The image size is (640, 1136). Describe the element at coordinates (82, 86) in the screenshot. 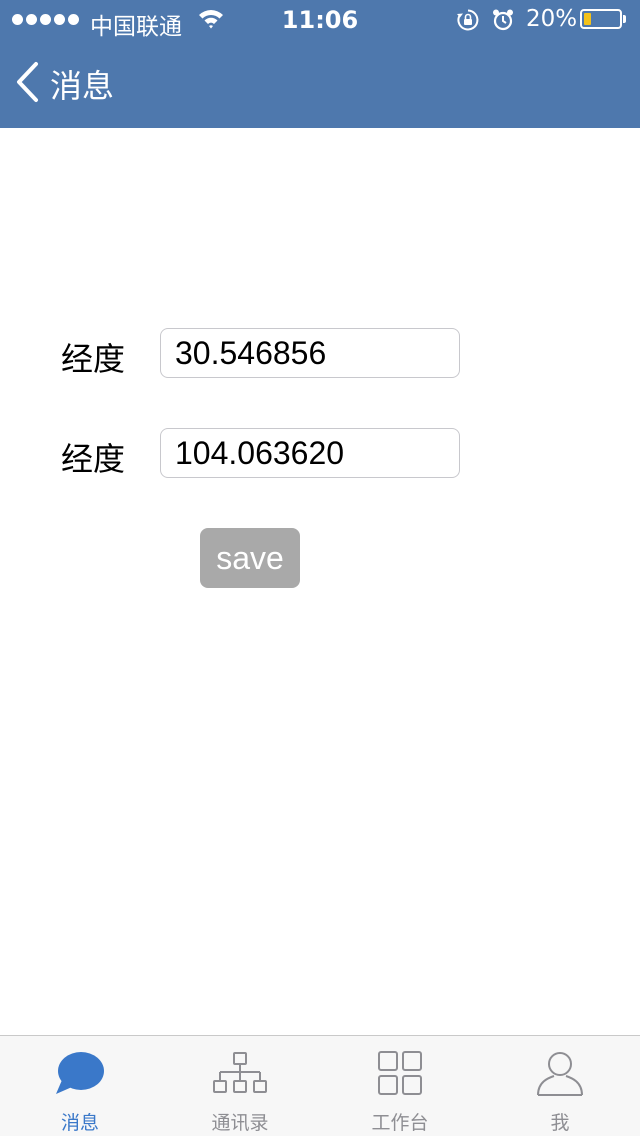

I see `nav-title: 消息` at that location.